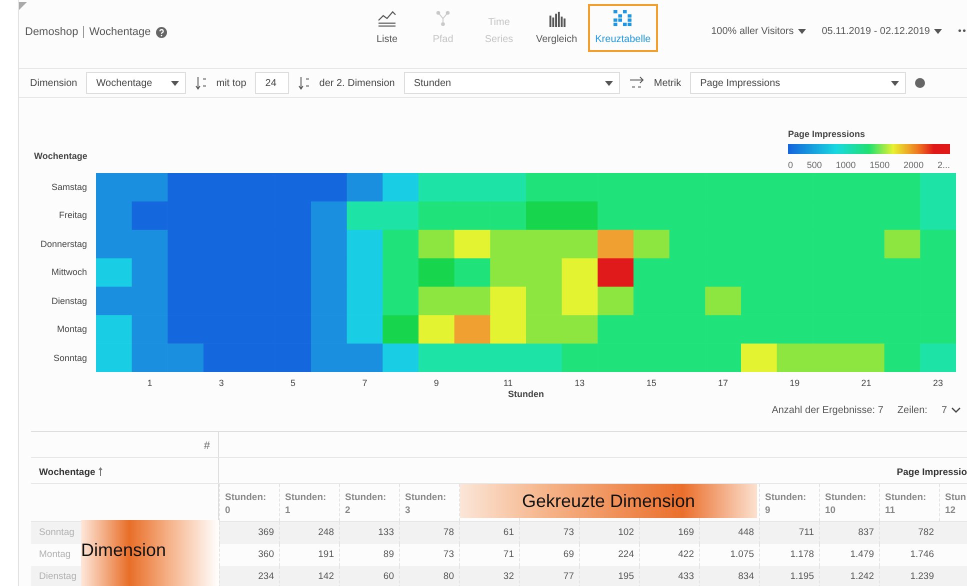 The width and height of the screenshot is (967, 586). Describe the element at coordinates (914, 165) in the screenshot. I see `legend-tick: 2000` at that location.